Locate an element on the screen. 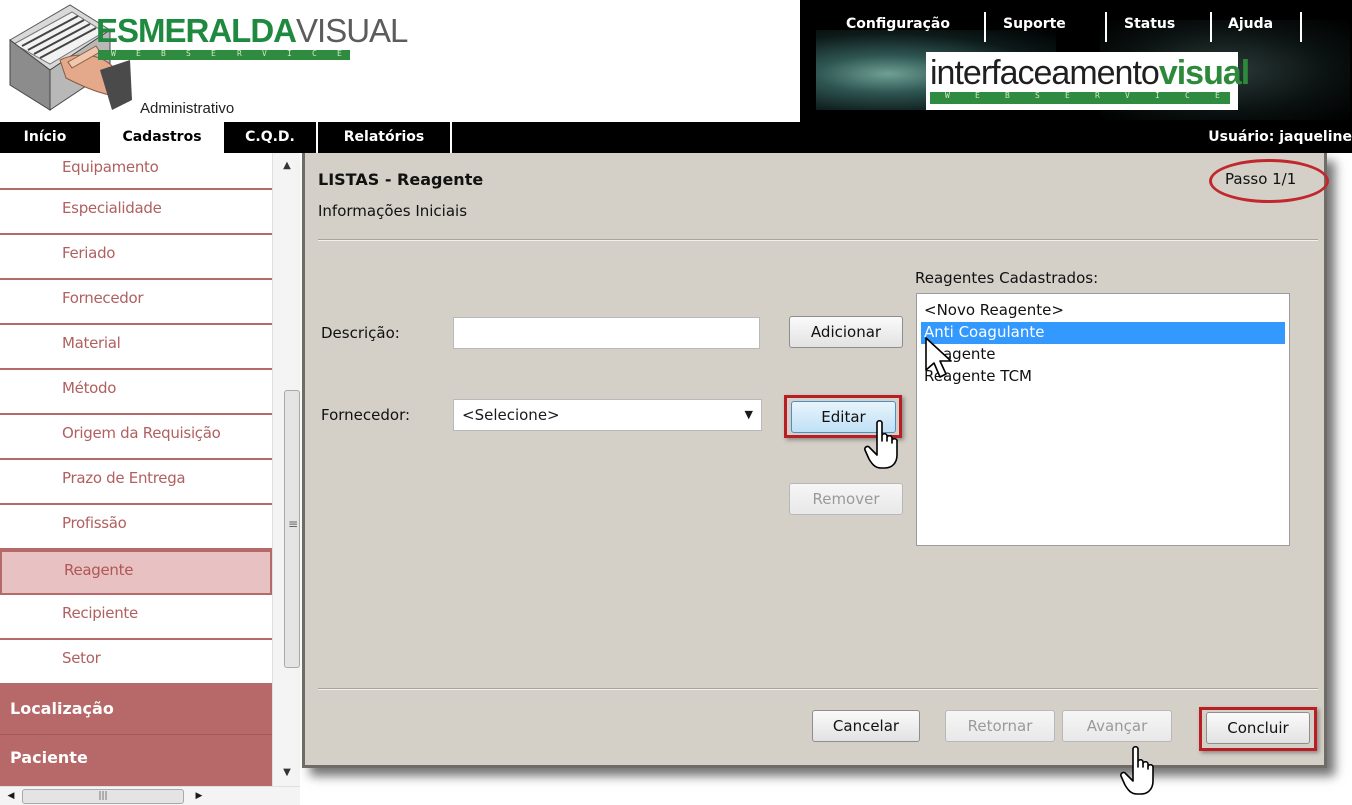 The height and width of the screenshot is (805, 1352). finish-button: Concluir is located at coordinates (1258, 728).